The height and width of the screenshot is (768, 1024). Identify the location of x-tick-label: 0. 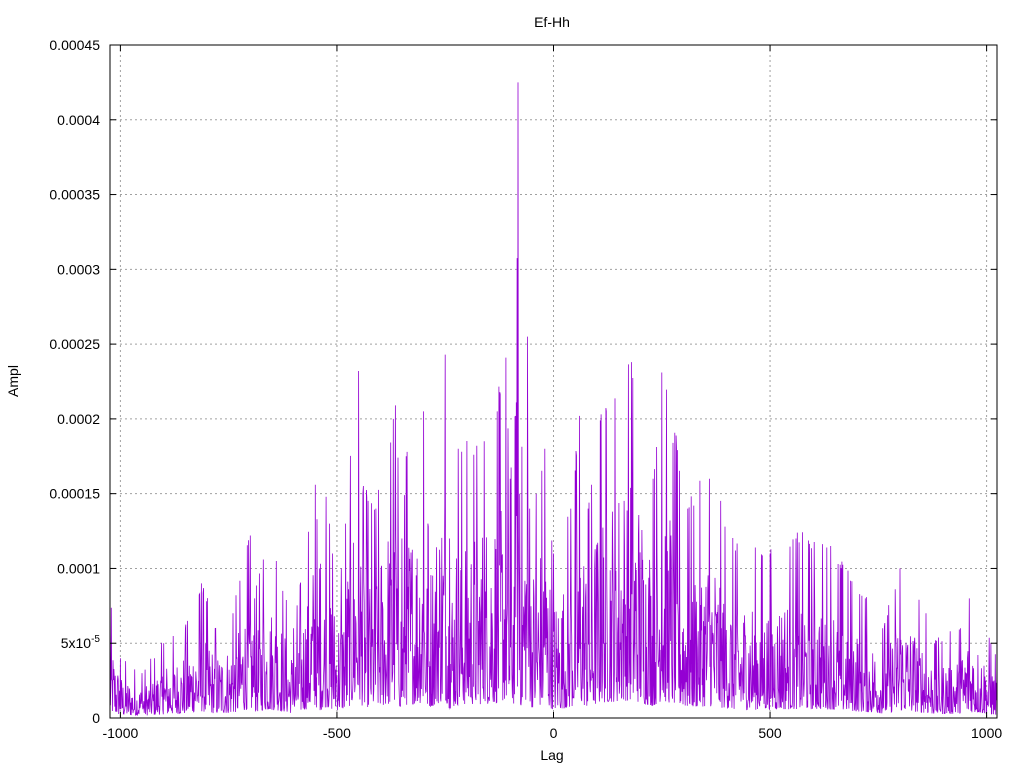
(554, 733).